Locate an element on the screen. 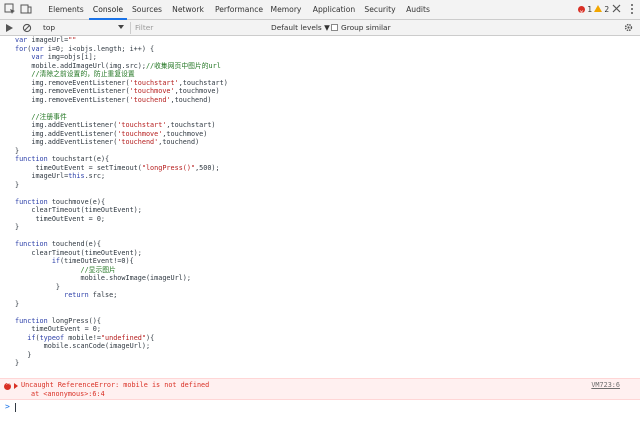 This screenshot has height=424, width=640. close-icon is located at coordinates (616, 8).